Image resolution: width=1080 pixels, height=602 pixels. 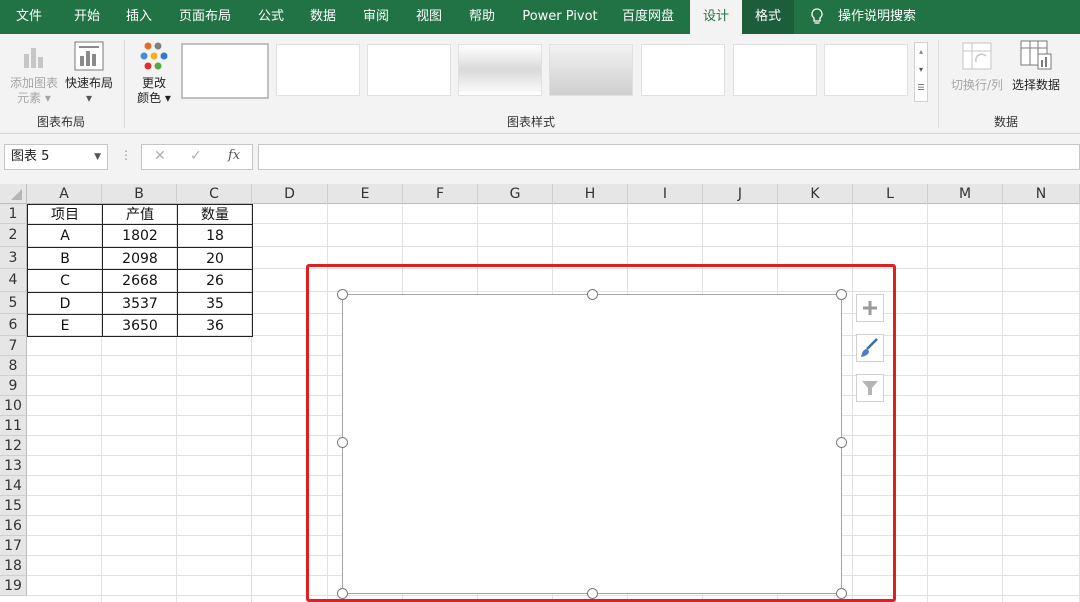 I want to click on table-cell: 3537, so click(x=140, y=303).